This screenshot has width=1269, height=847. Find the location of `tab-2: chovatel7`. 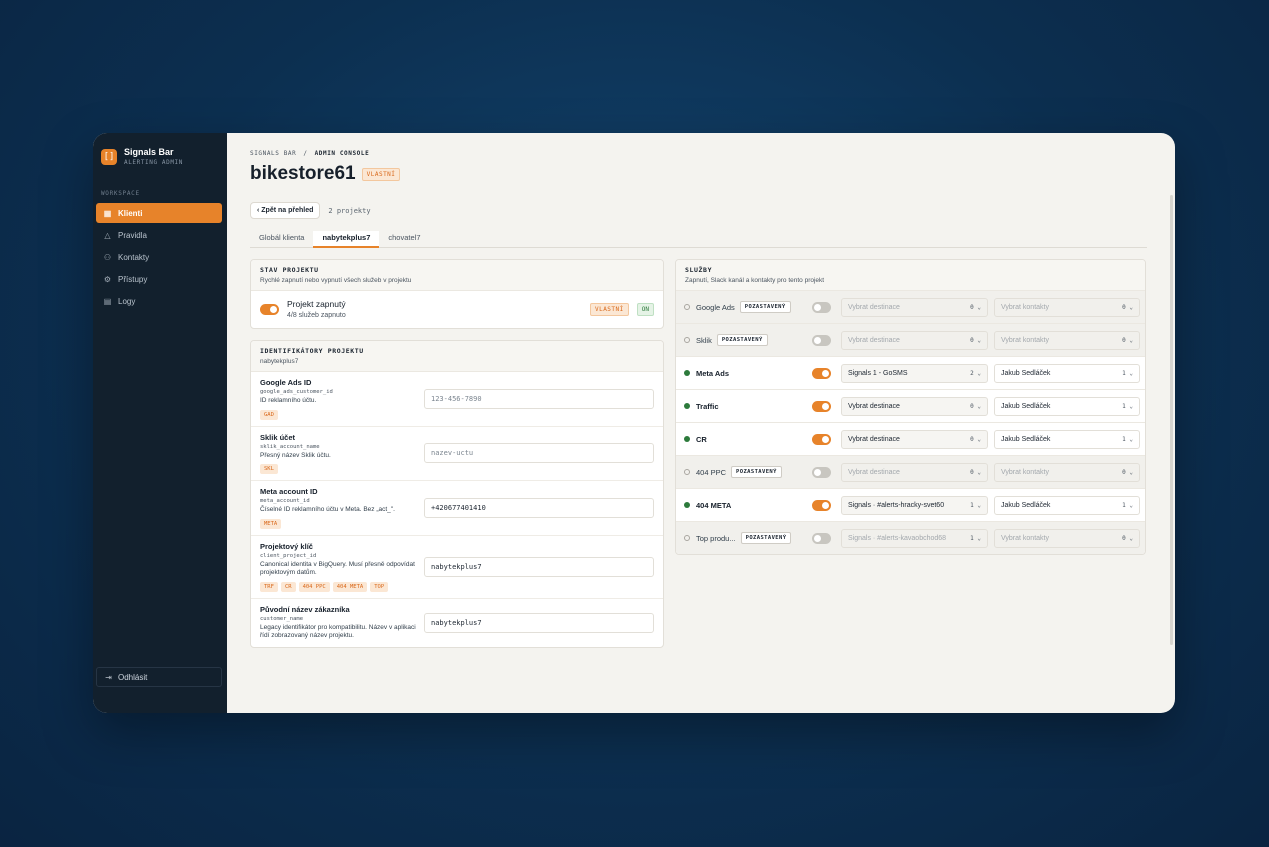

tab-2: chovatel7 is located at coordinates (404, 239).